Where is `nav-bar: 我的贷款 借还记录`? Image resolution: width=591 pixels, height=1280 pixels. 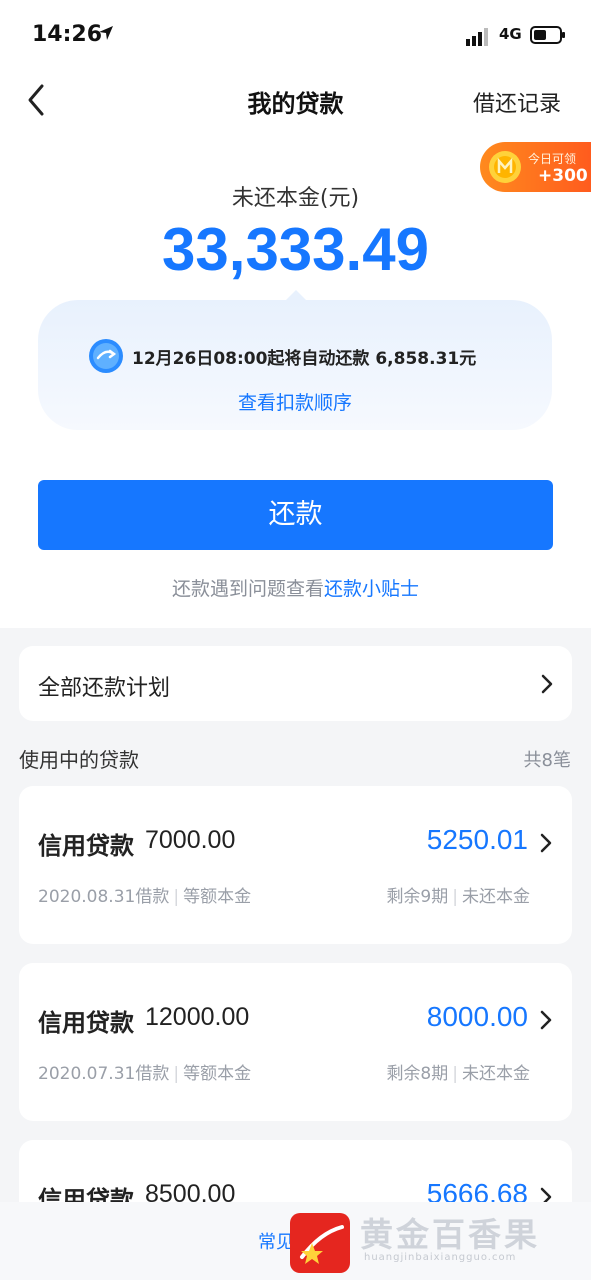 nav-bar: 我的贷款 借还记录 is located at coordinates (295, 101).